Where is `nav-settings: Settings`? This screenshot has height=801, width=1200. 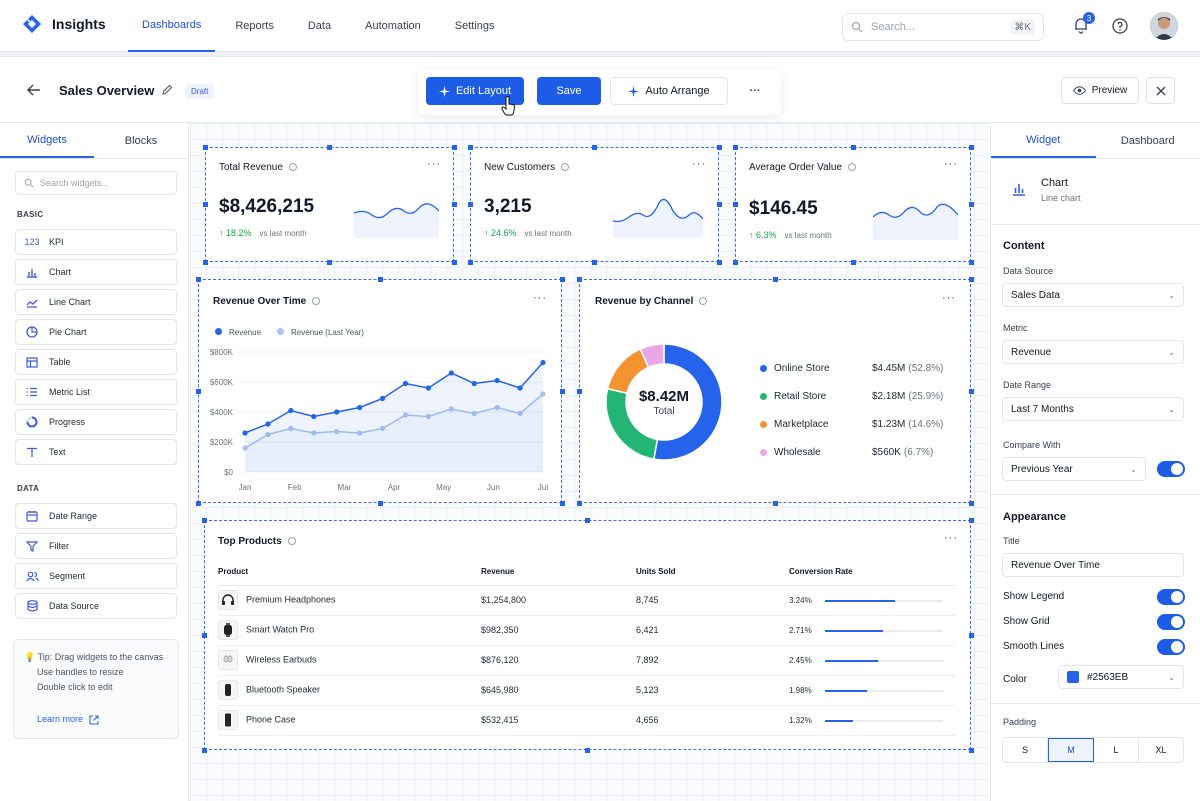 nav-settings: Settings is located at coordinates (475, 26).